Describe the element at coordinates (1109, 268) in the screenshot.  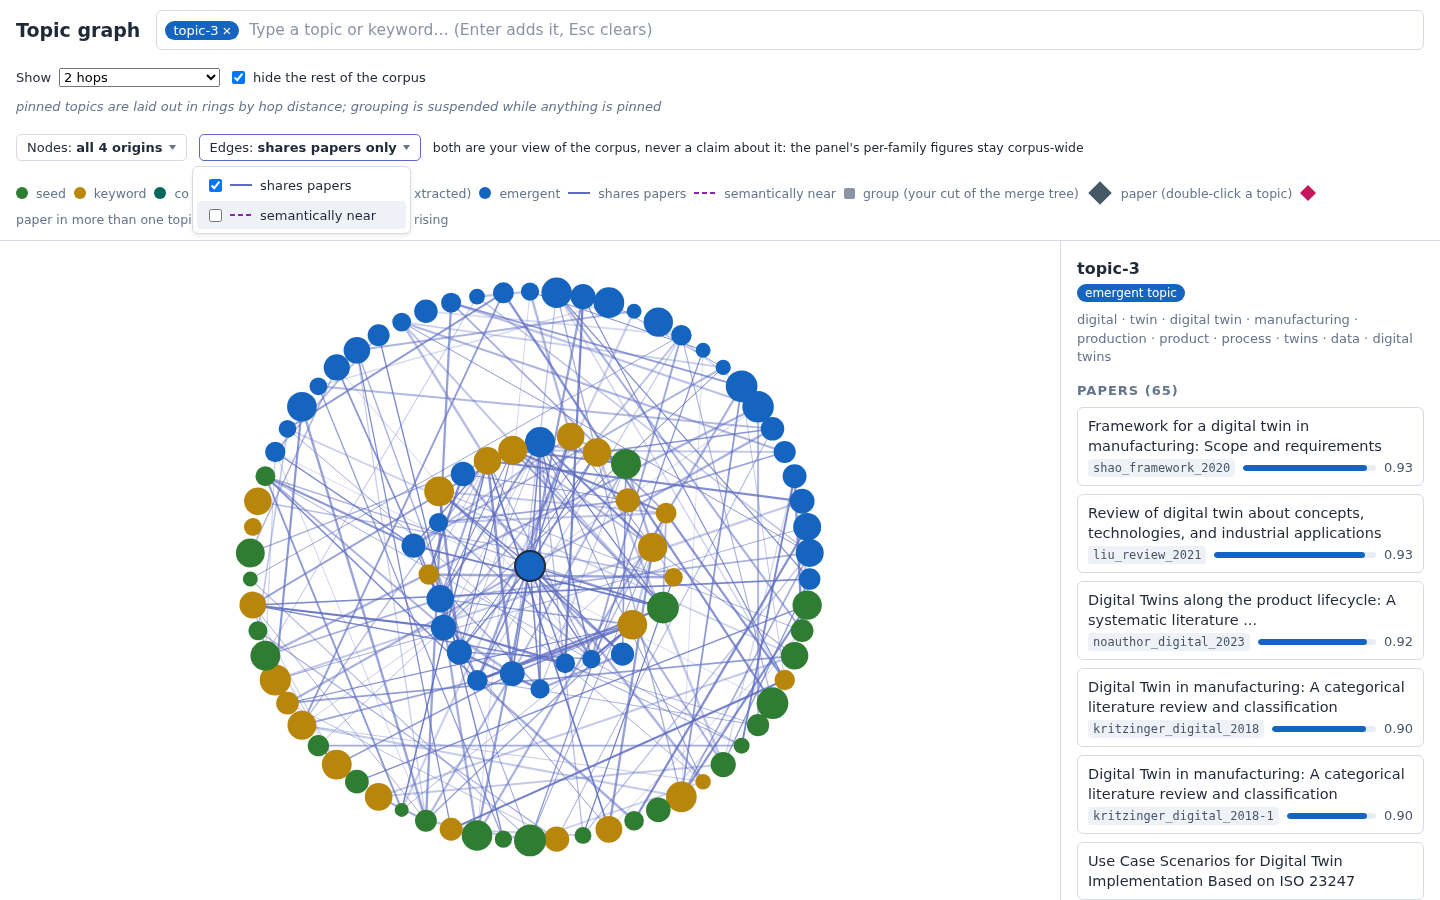
I see `topic-title: topic-3` at that location.